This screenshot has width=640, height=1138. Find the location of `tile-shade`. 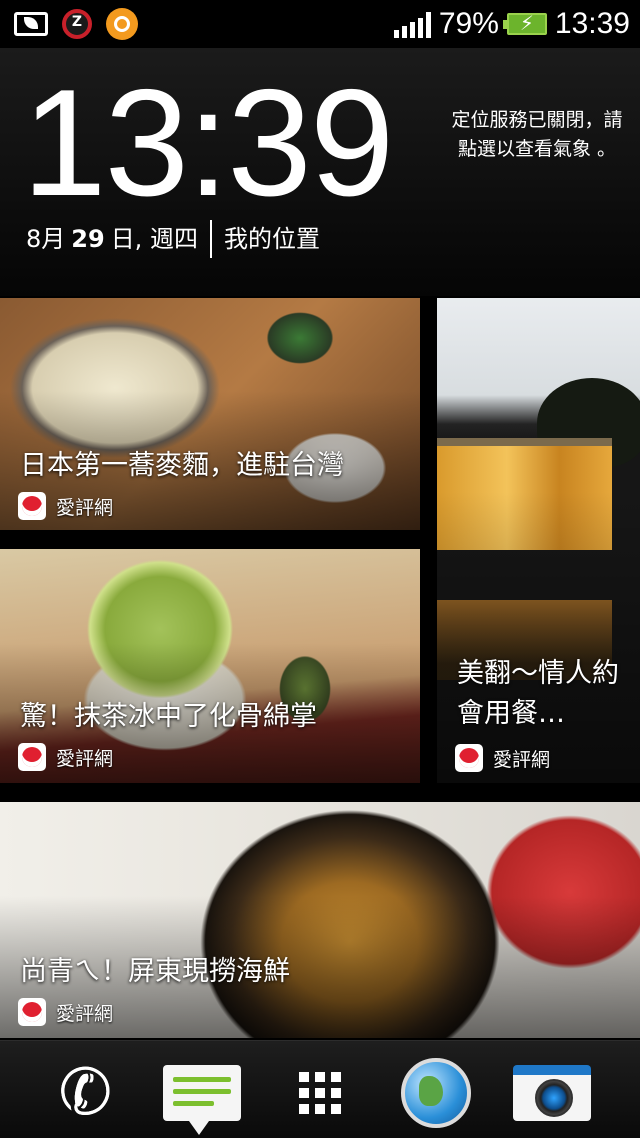

tile-shade is located at coordinates (538, 637).